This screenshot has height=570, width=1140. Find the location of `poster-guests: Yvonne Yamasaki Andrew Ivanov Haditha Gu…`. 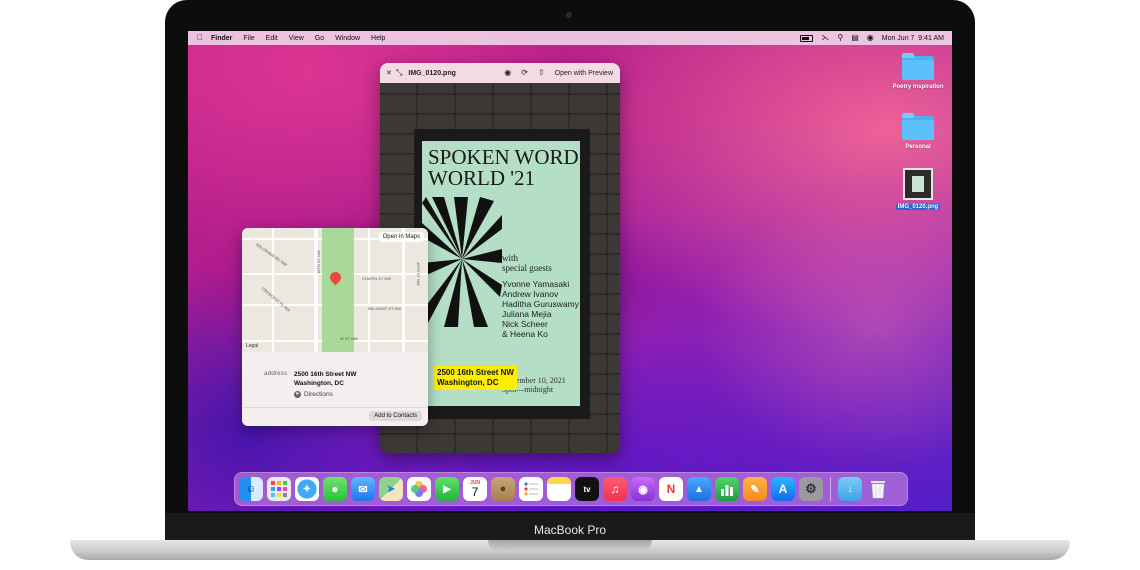

poster-guests: Yvonne Yamasaki Andrew Ivanov Haditha Gu… is located at coordinates (540, 309).